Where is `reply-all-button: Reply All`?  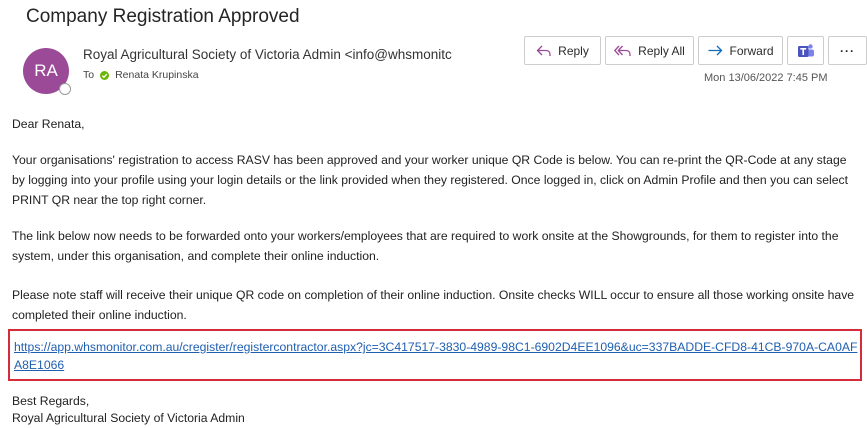 reply-all-button: Reply All is located at coordinates (649, 50).